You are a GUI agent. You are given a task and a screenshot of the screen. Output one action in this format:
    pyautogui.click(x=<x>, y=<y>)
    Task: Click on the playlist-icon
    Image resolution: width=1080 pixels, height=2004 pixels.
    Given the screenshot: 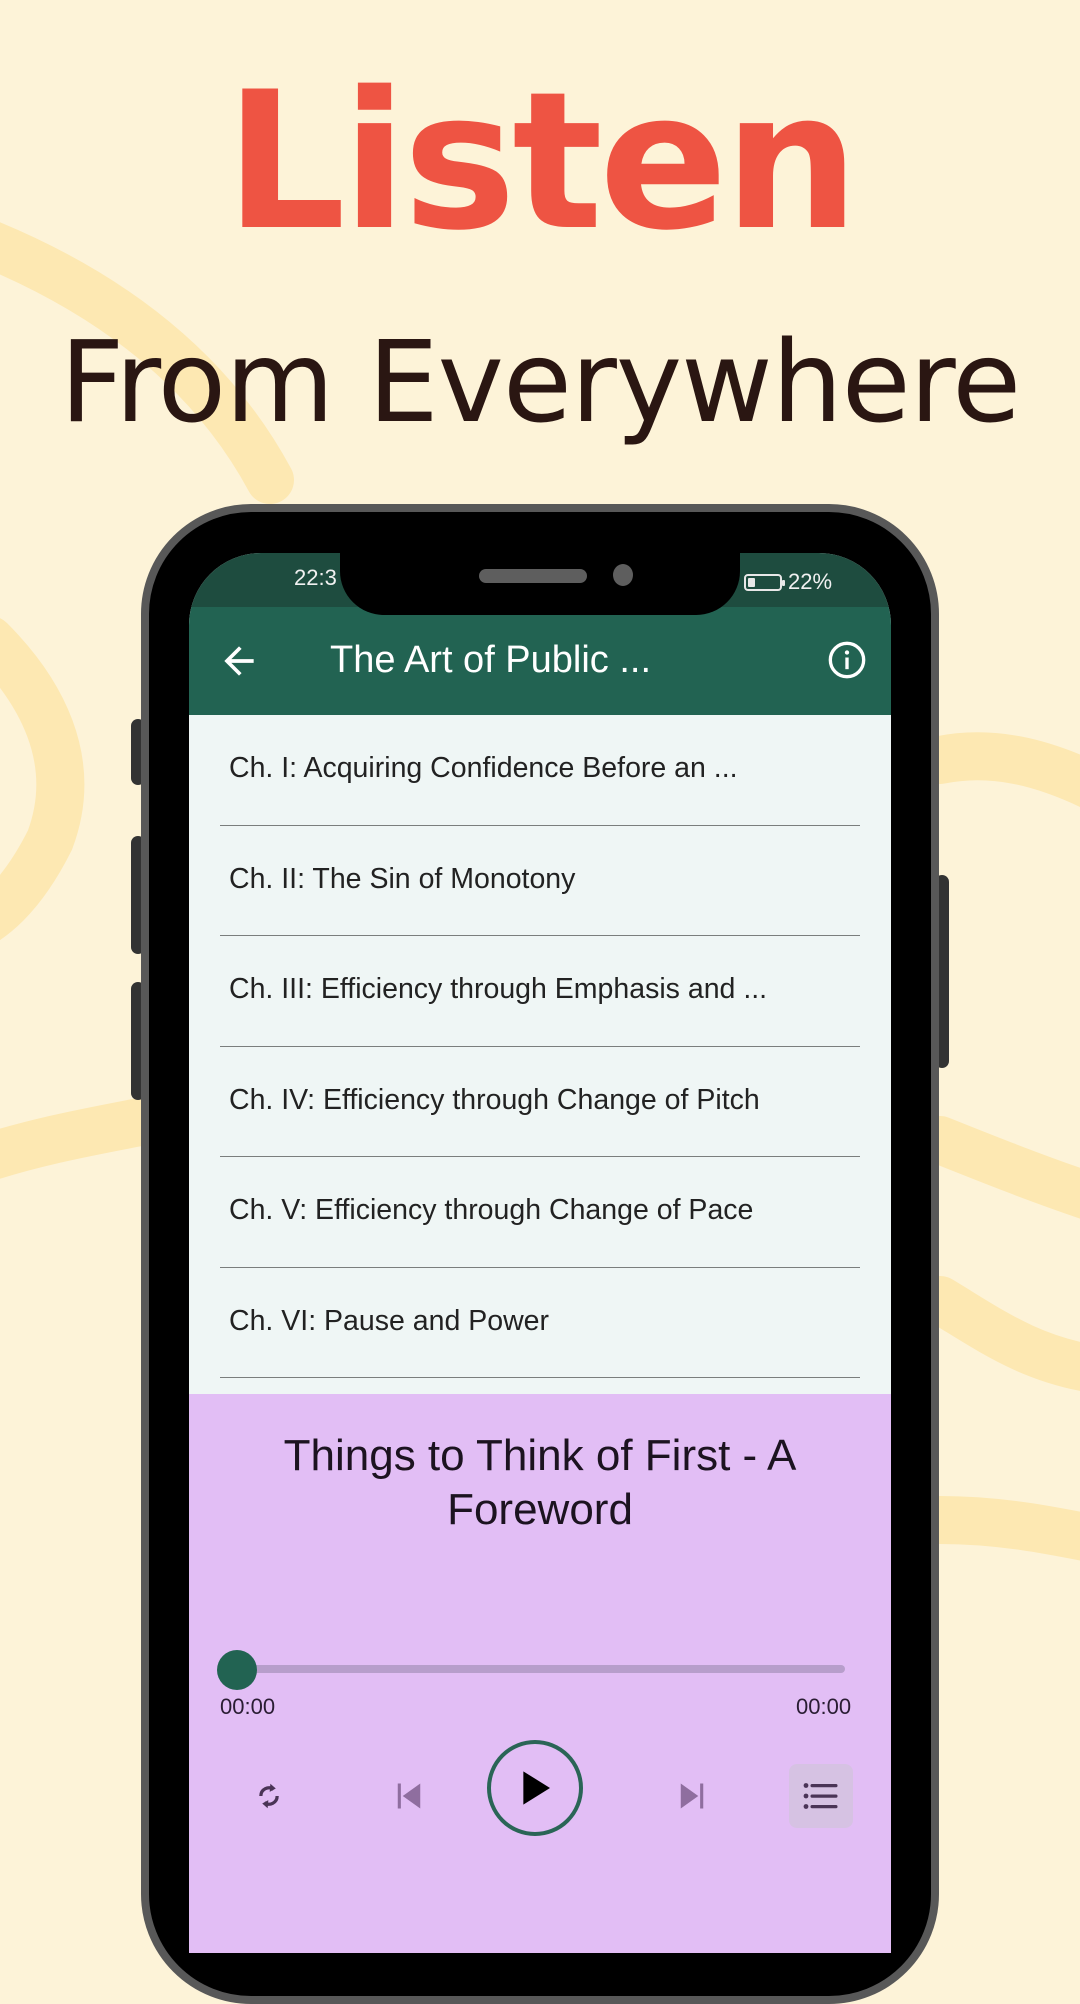 What is the action you would take?
    pyautogui.click(x=820, y=1796)
    